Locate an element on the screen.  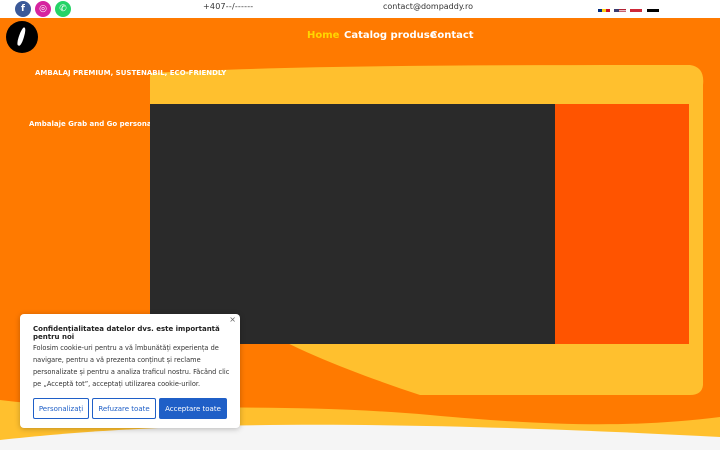
accept-all-button: Acceptare toate is located at coordinates (193, 408).